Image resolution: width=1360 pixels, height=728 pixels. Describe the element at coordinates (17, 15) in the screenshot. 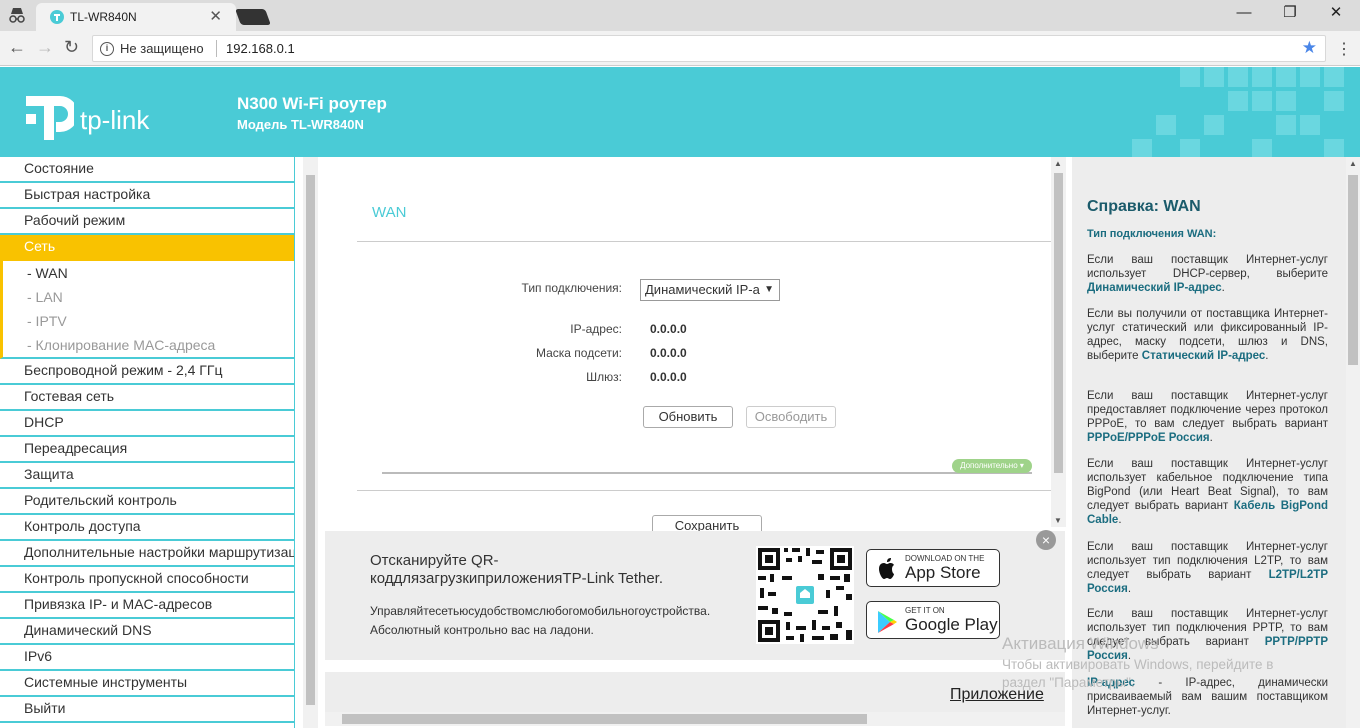

I see `incognito-icon` at that location.